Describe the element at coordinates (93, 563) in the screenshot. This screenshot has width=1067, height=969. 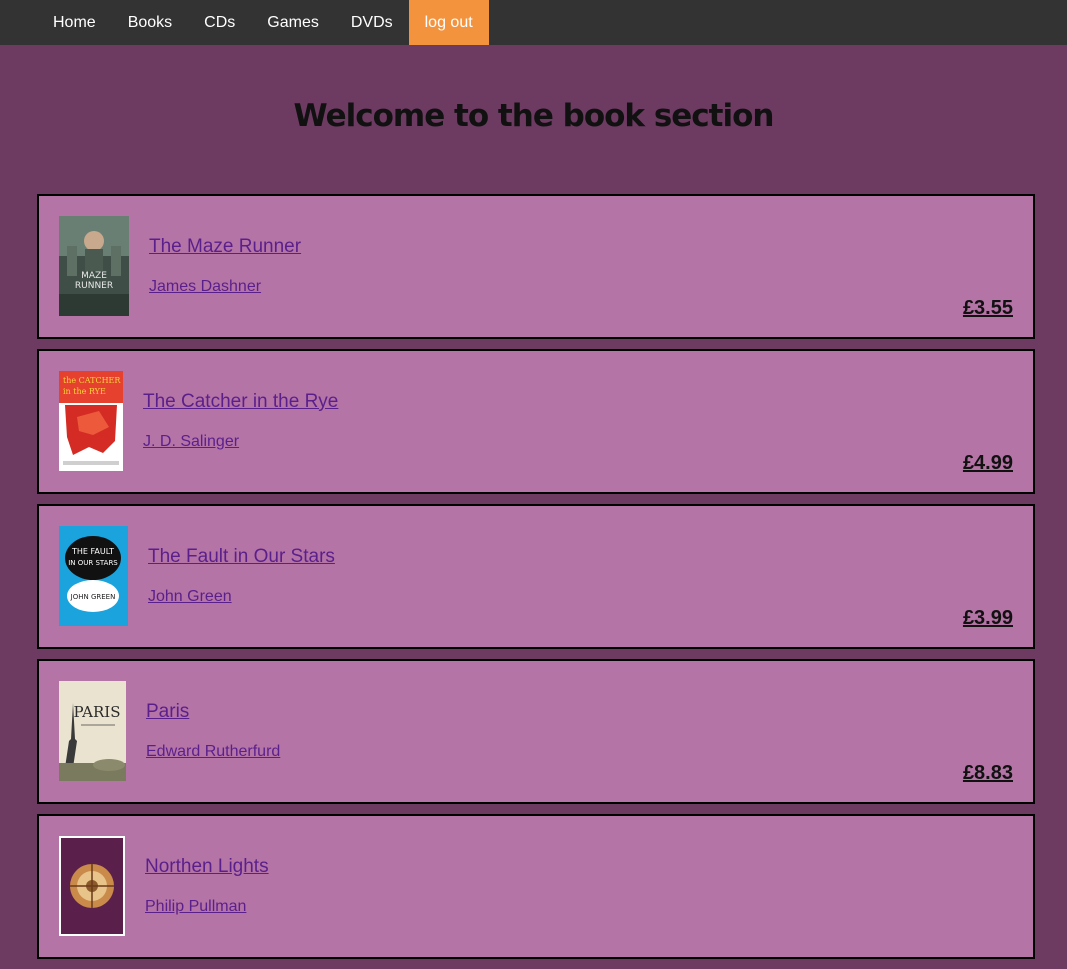
I see `svg-text: IN OUR STARS` at that location.